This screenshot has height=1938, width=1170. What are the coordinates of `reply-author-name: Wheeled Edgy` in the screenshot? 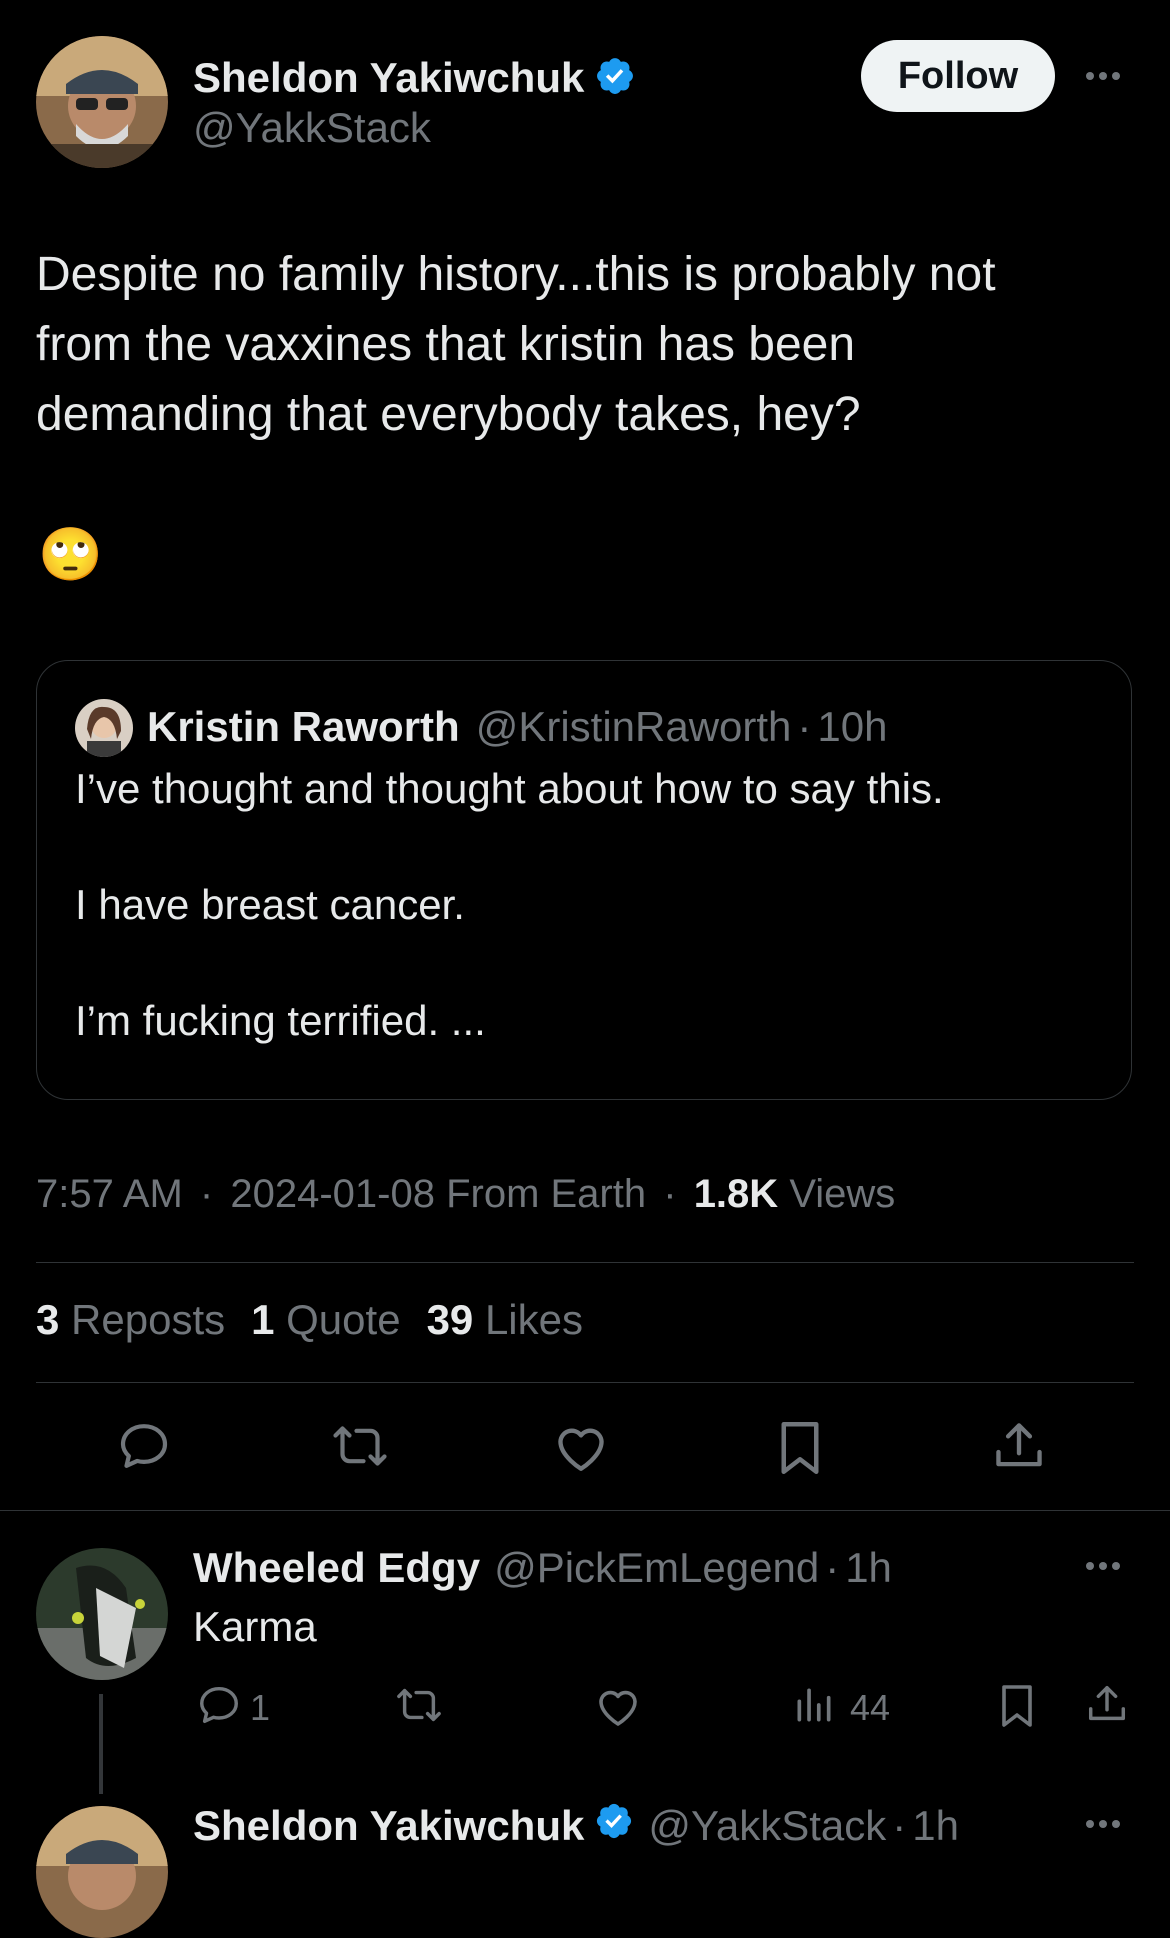 It's located at (336, 1568).